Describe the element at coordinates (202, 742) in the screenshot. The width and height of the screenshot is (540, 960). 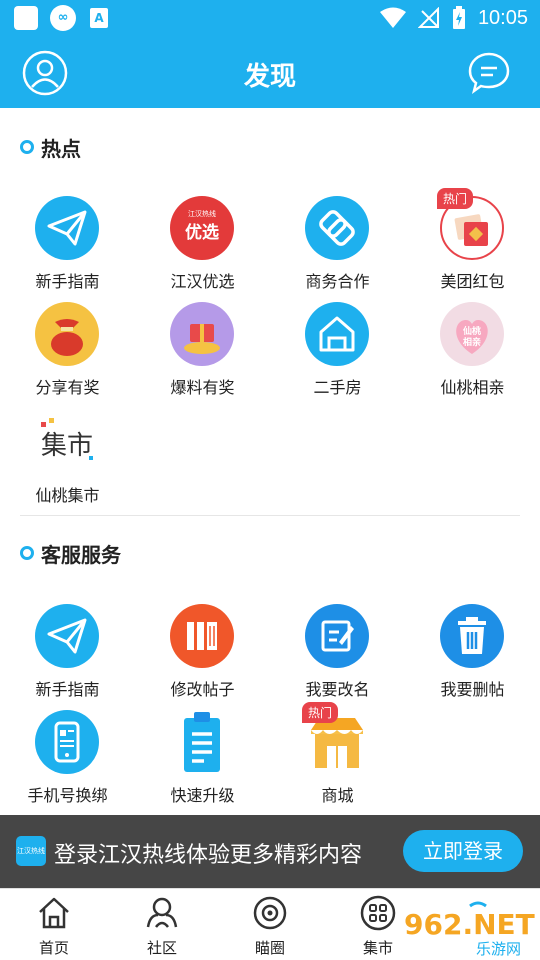
I see `clipboard-icon` at that location.